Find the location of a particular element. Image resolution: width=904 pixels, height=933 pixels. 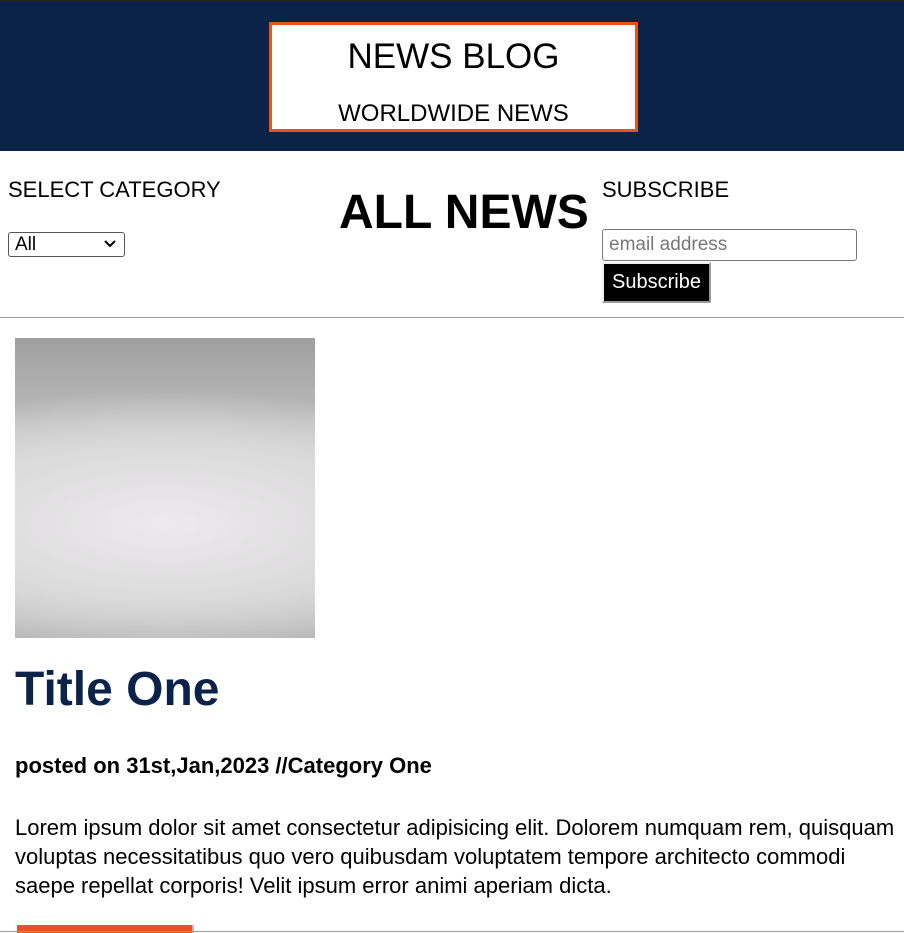

article-meta: posted on 31st,Jan,2023 //Category One is located at coordinates (223, 765).